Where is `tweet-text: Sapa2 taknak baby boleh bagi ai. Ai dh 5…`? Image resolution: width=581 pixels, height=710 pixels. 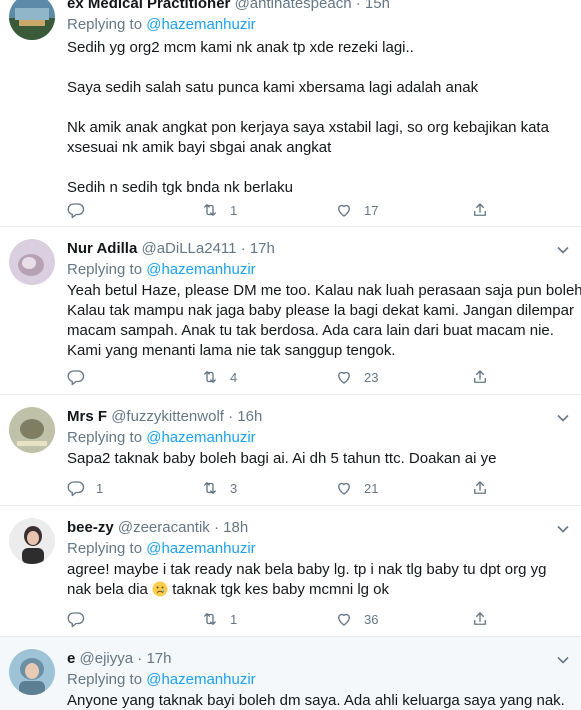
tweet-text: Sapa2 taknak baby boleh bagi ai. Ai dh 5… is located at coordinates (319, 459).